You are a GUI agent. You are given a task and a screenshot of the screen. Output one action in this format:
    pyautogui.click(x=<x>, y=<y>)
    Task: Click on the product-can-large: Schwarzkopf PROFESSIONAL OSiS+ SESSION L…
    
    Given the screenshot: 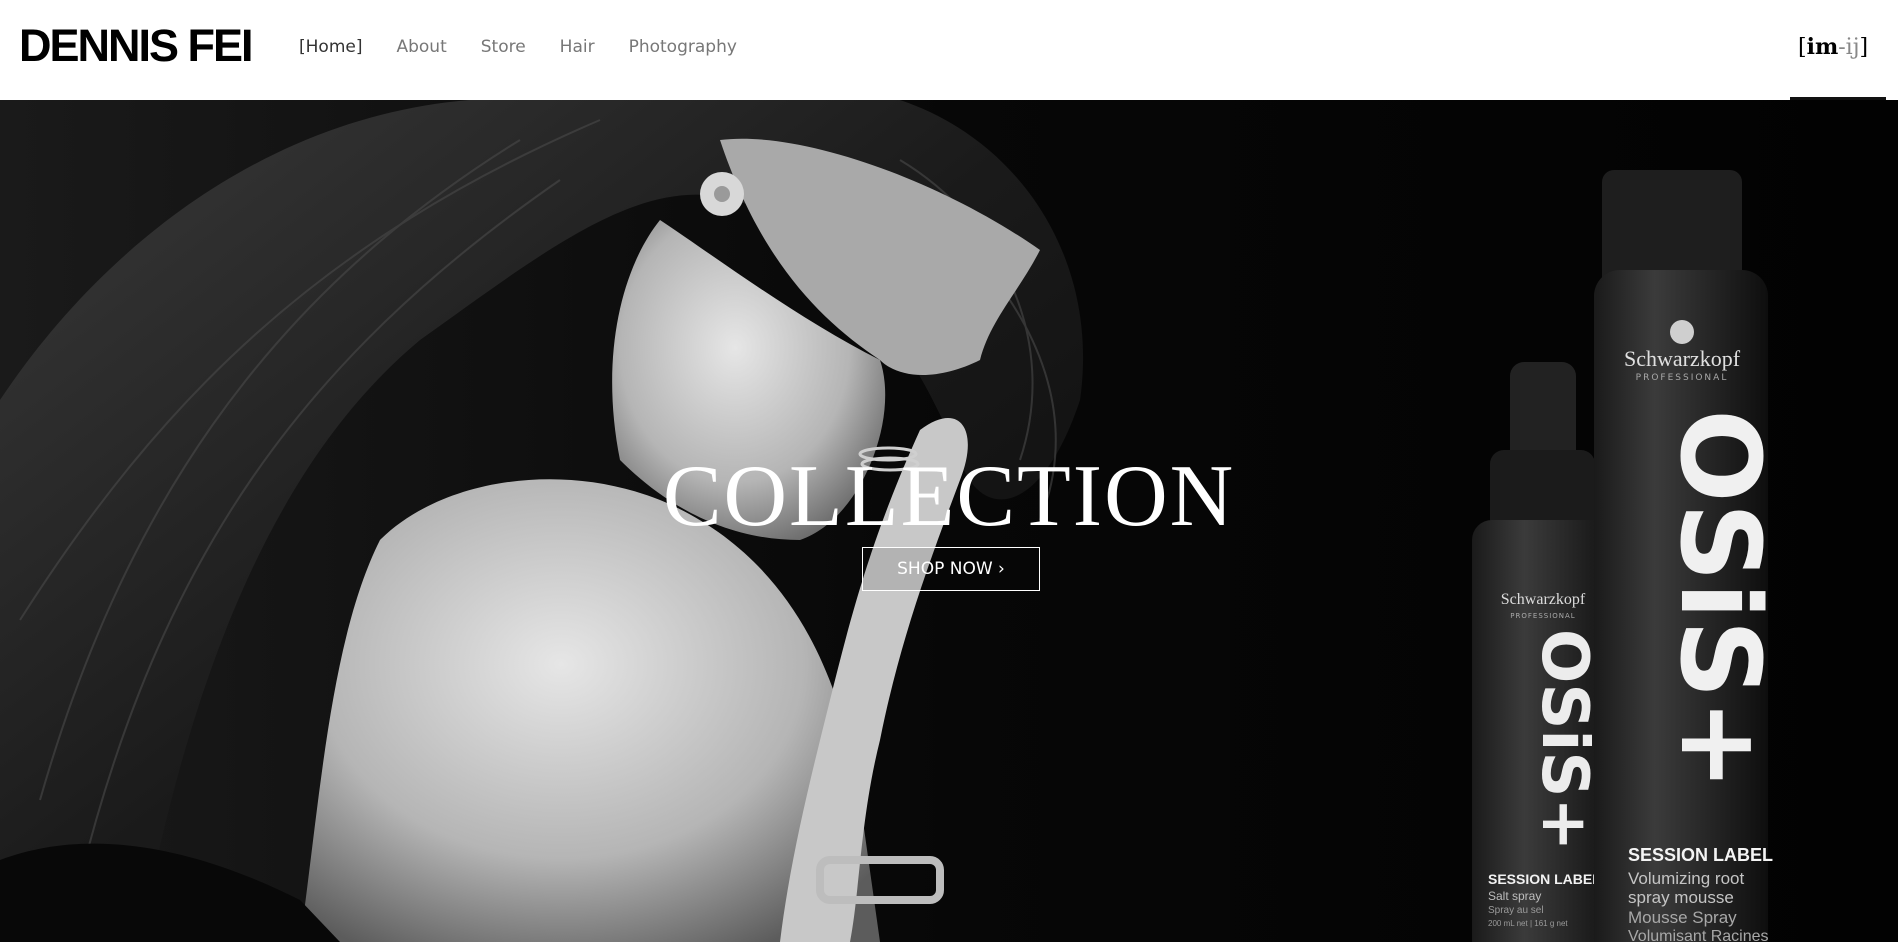 What is the action you would take?
    pyautogui.click(x=1689, y=556)
    